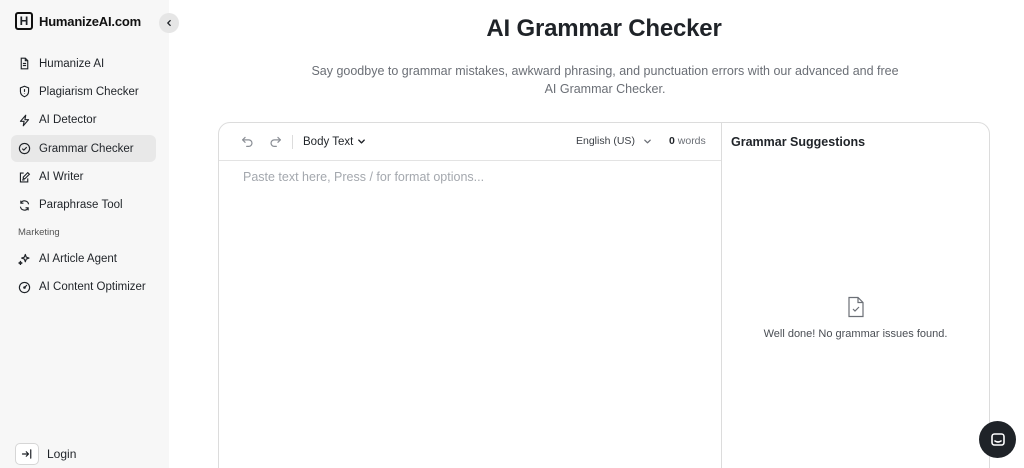 The width and height of the screenshot is (1024, 468). Describe the element at coordinates (61, 177) in the screenshot. I see `sidebar-item-label: AI Writer` at that location.